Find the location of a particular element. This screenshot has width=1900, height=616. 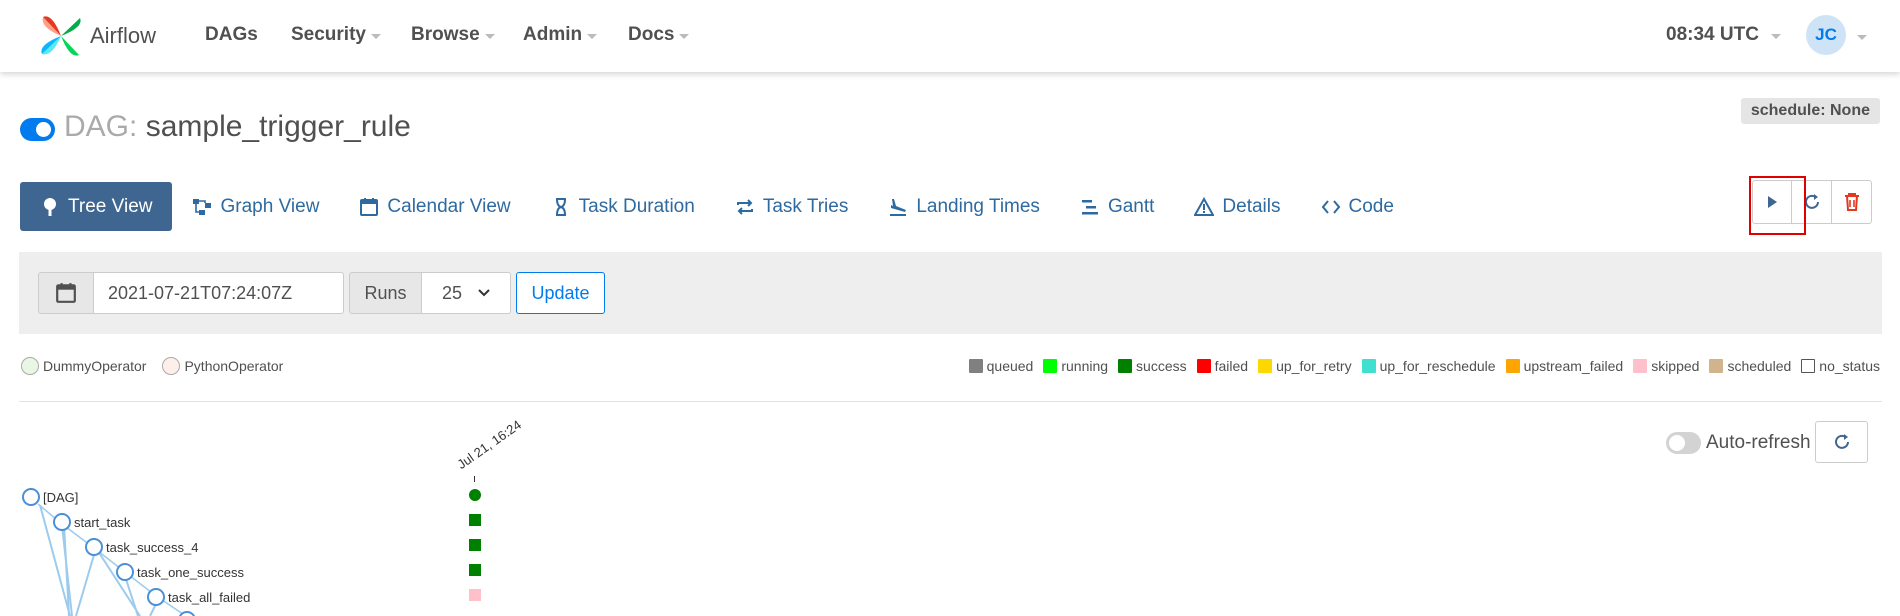

airflow-logo-icon is located at coordinates (61, 36).